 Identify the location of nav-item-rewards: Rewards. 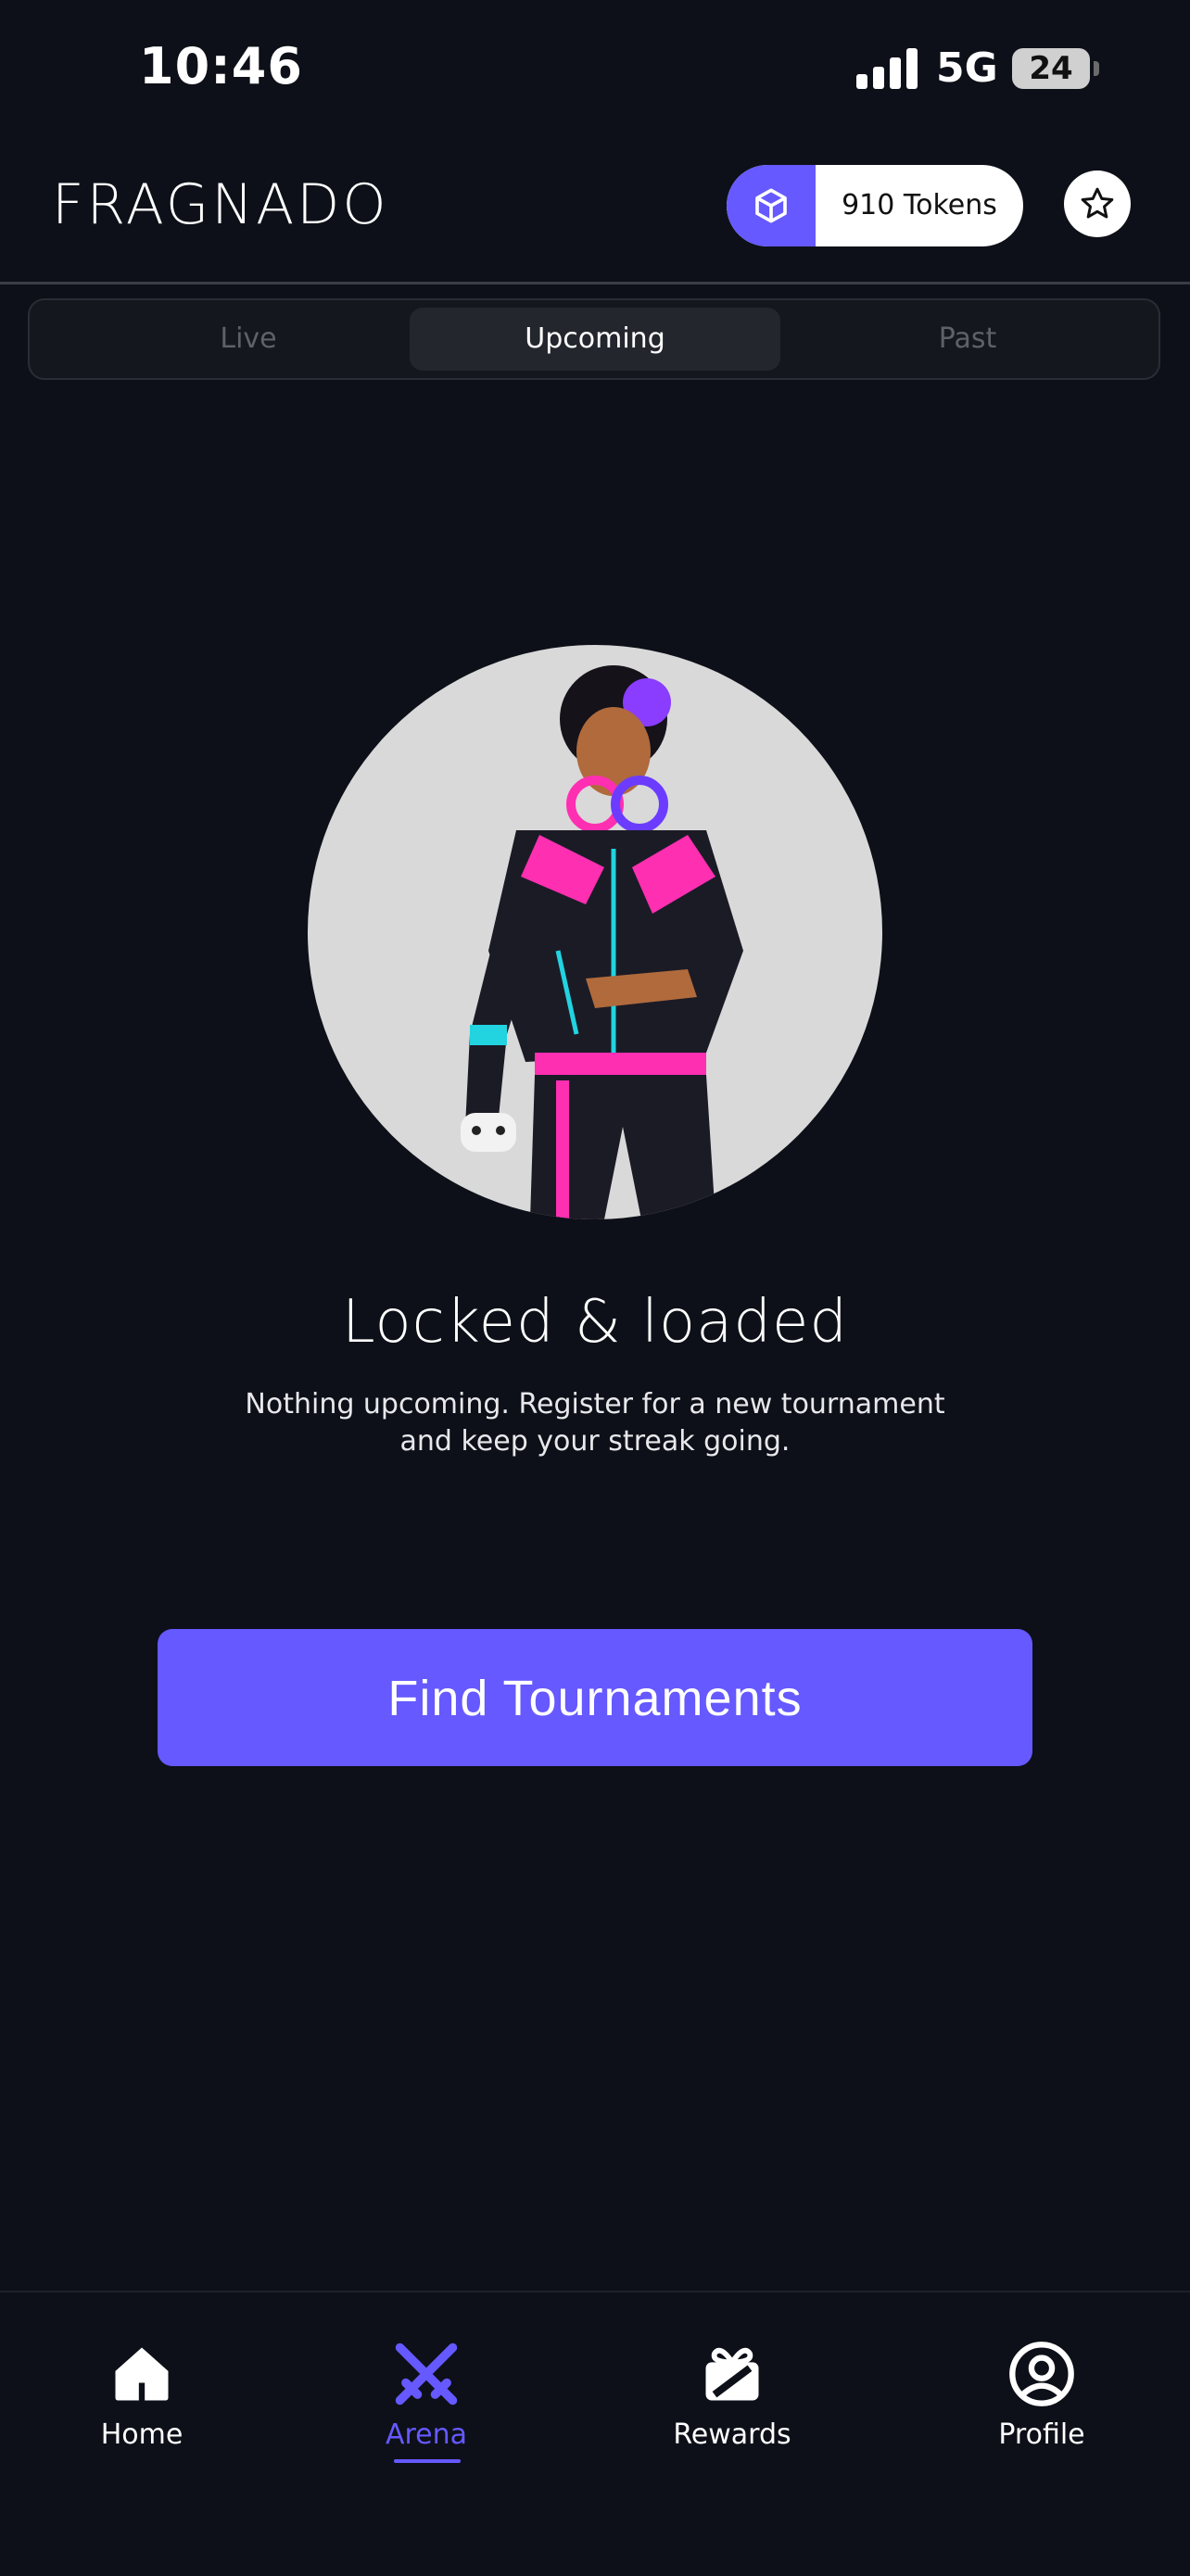
(732, 2395).